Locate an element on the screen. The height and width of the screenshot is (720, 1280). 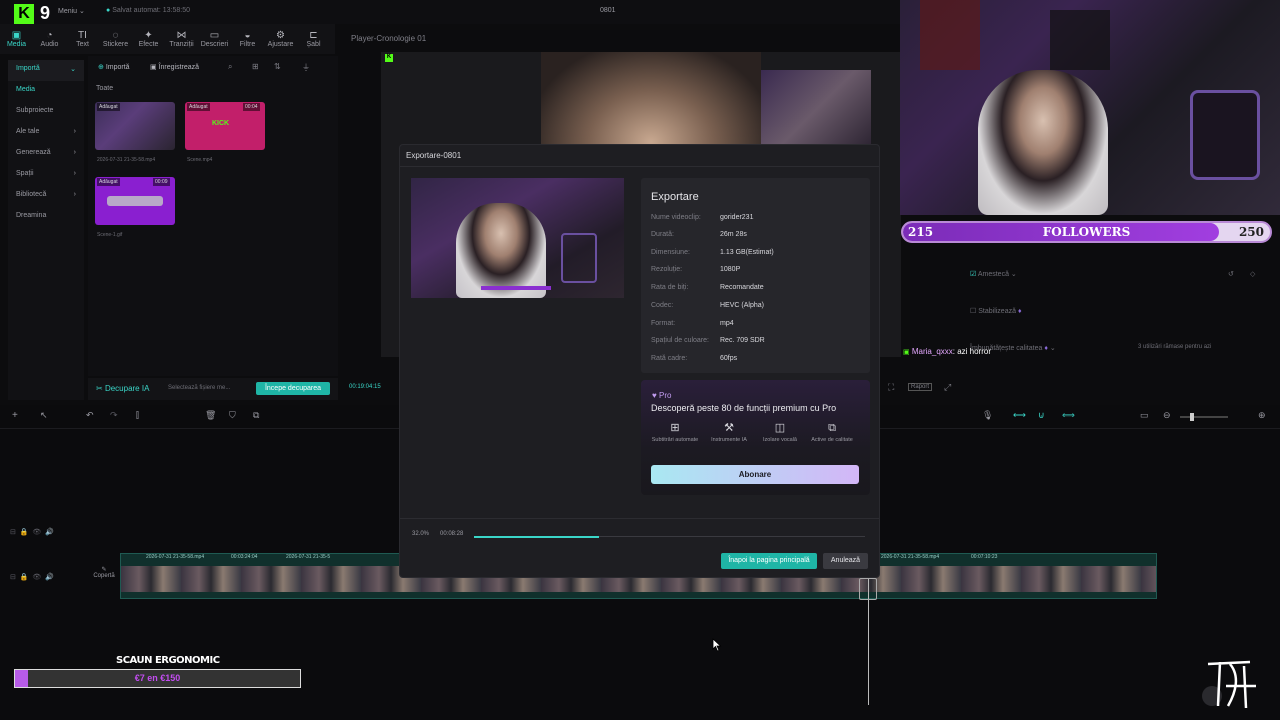
search-icon: ⌕ is located at coordinates (230, 67).